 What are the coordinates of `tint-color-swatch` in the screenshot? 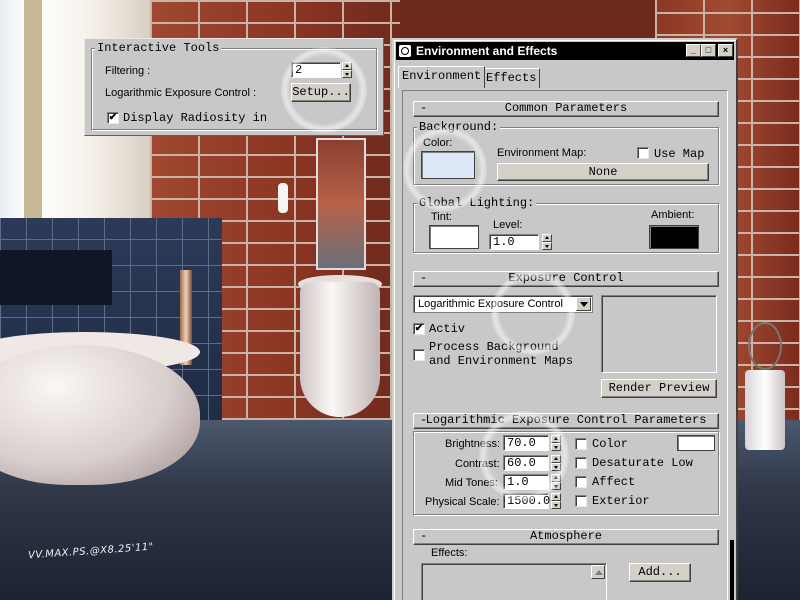 It's located at (454, 237).